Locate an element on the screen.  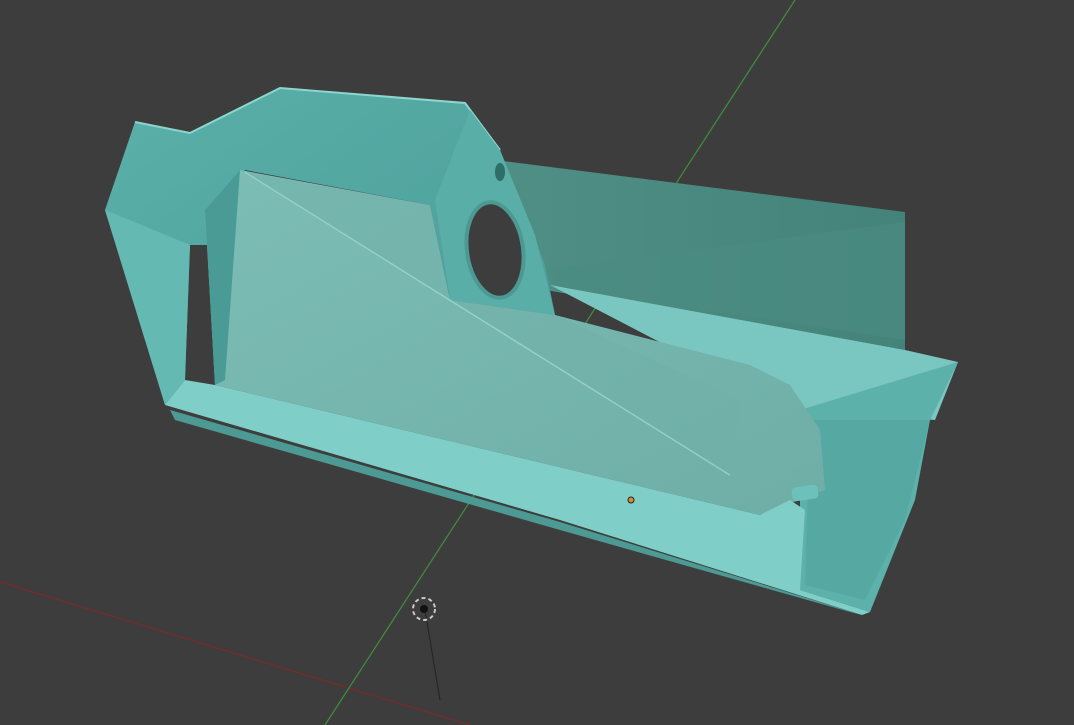
cursor-guide-line is located at coordinates (432, 655).